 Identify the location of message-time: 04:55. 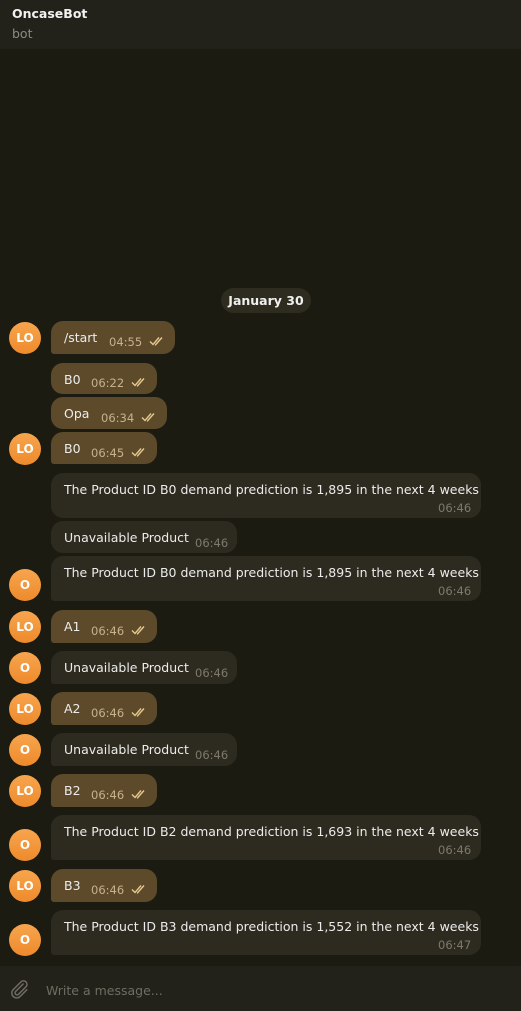
(126, 342).